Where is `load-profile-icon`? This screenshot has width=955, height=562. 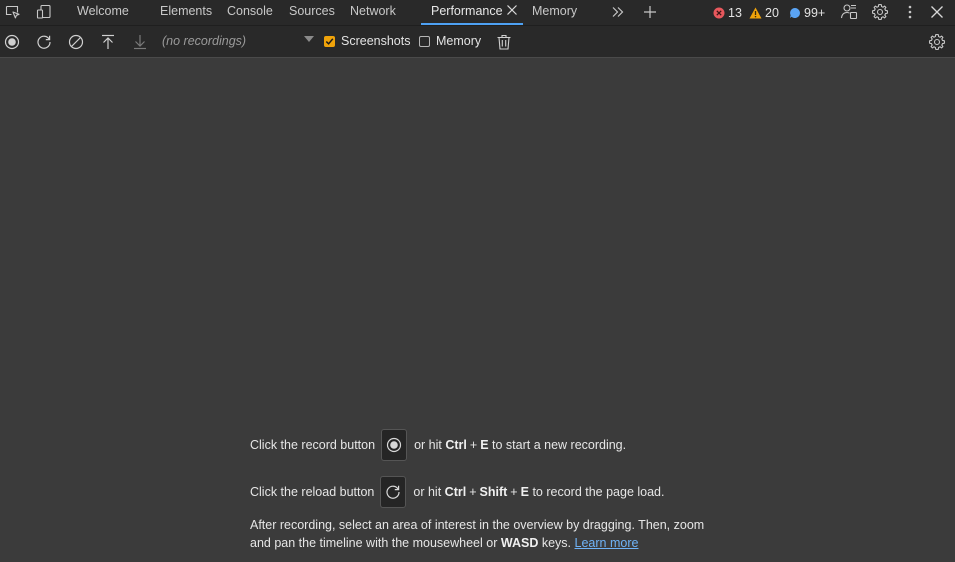
load-profile-icon is located at coordinates (108, 42).